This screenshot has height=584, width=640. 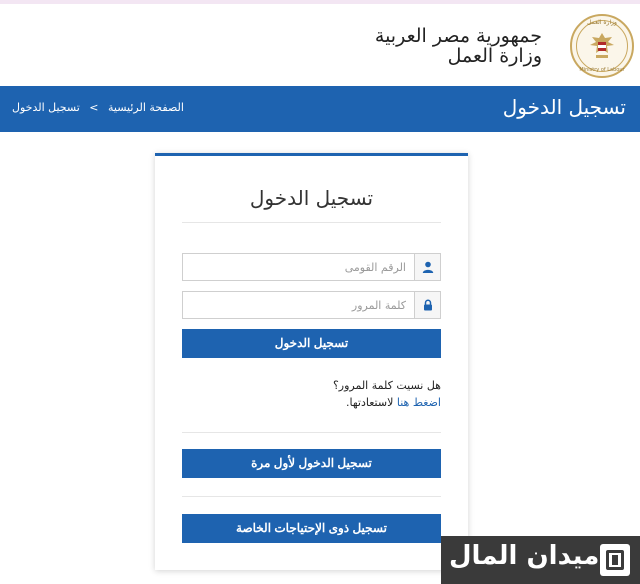 I want to click on eagle-emblem-icon: وزارة العمل Ministry of Labour, so click(x=602, y=46).